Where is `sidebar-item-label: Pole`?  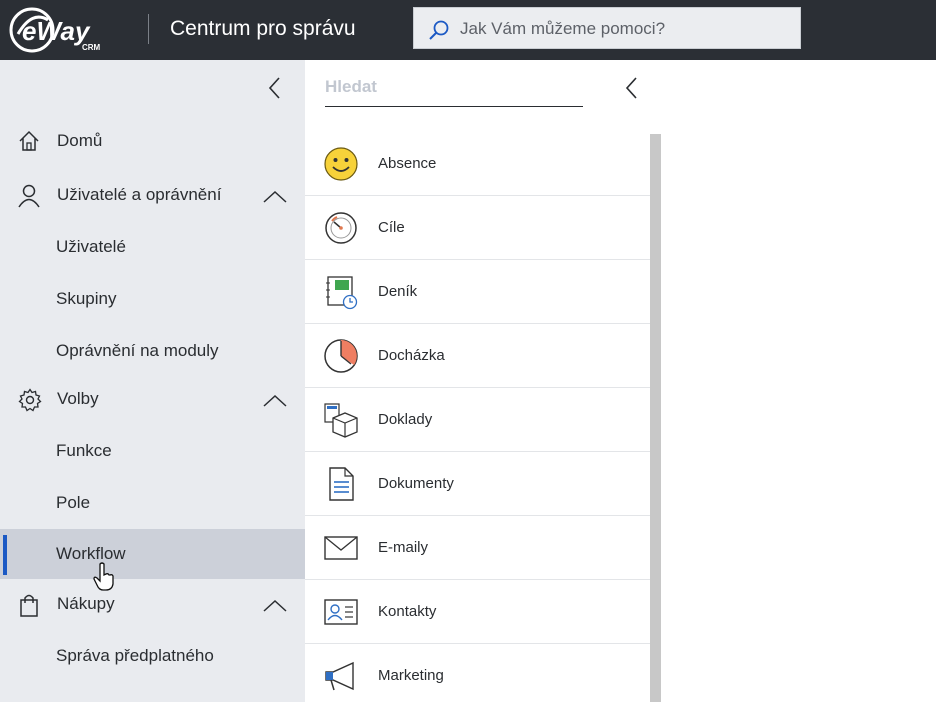
sidebar-item-label: Pole is located at coordinates (73, 502).